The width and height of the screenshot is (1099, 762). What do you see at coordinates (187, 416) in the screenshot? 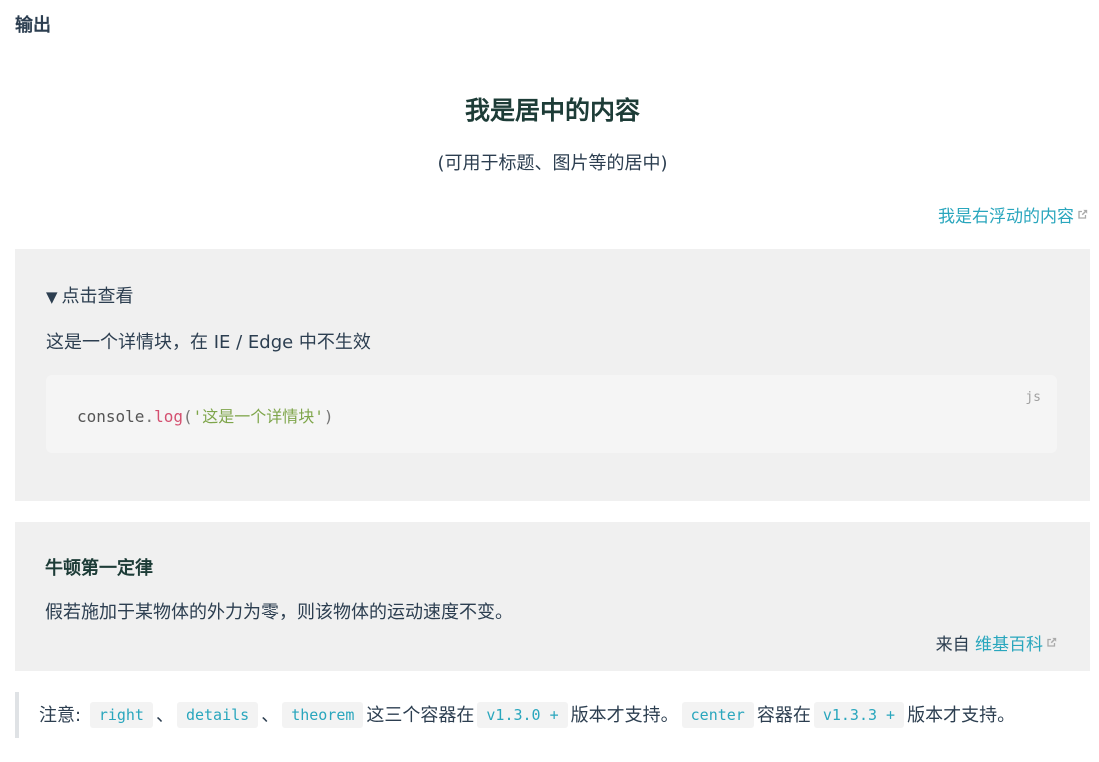
I see `code-token-open-paren: (` at bounding box center [187, 416].